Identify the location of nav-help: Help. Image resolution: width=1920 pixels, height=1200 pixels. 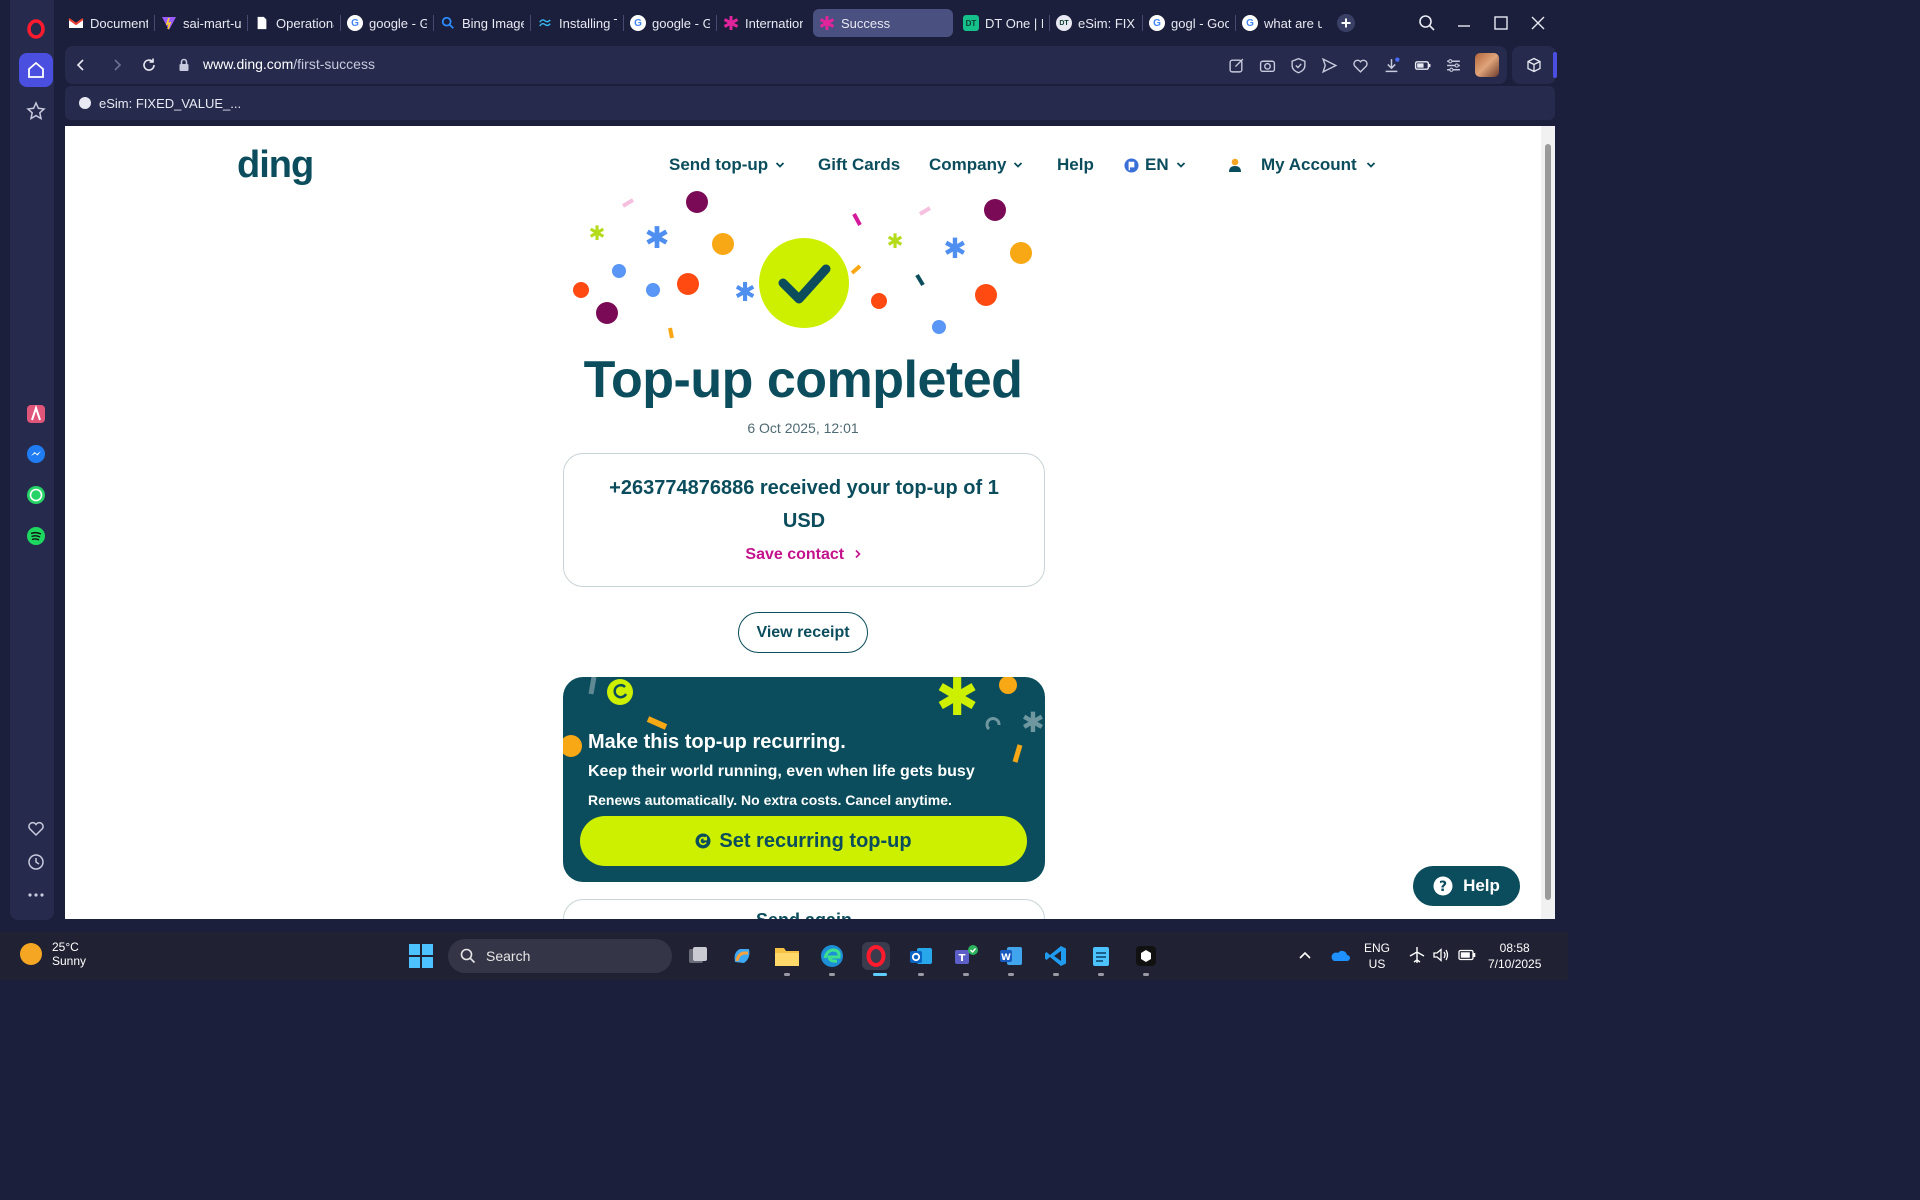
(1075, 165).